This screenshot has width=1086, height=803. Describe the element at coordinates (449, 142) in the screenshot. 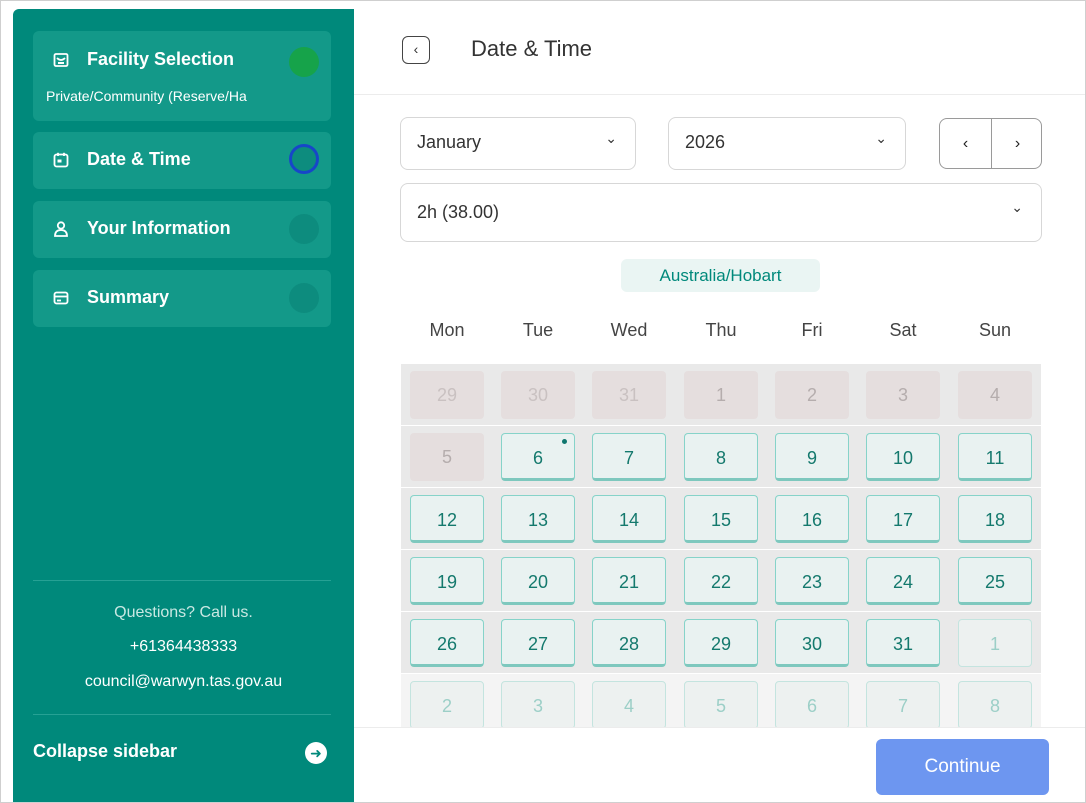

I see `month-value: January` at that location.